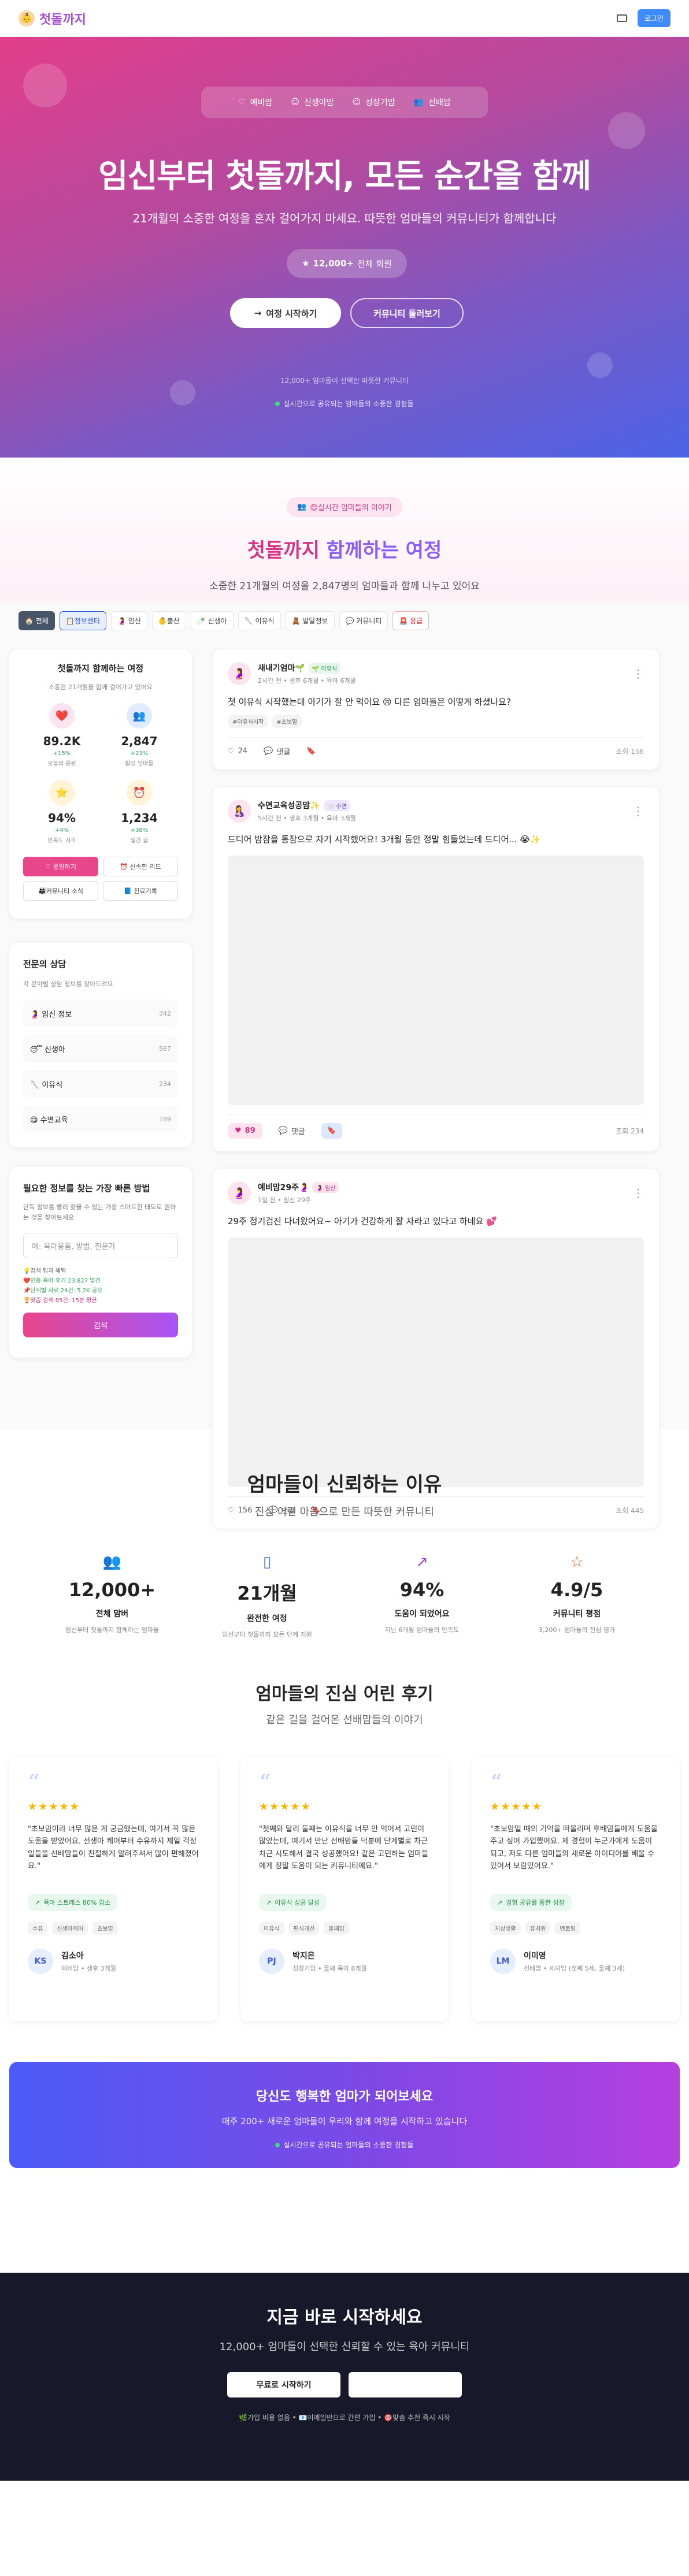 The image size is (689, 2576). I want to click on heart-icon: ❤️, so click(62, 716).